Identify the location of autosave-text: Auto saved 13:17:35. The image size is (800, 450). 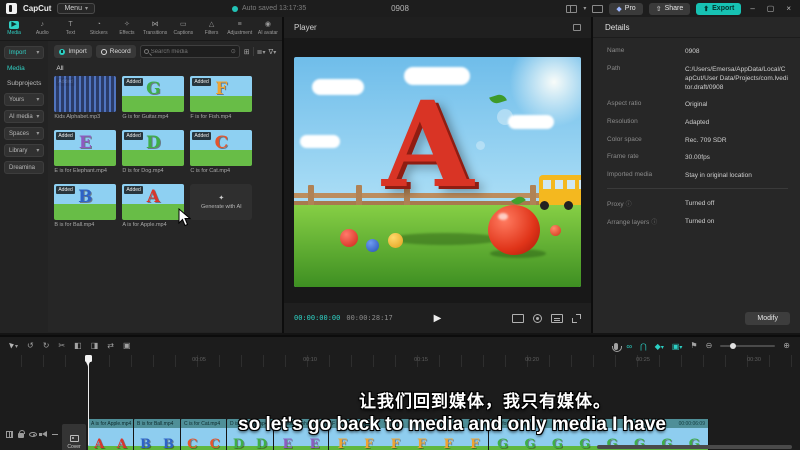
(274, 8).